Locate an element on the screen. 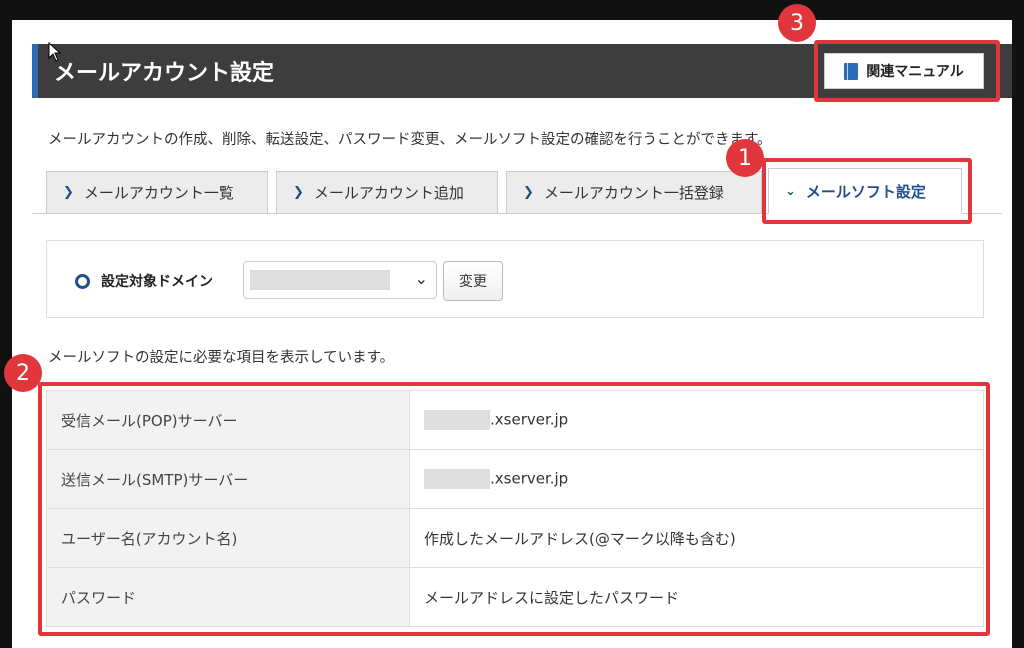 The image size is (1024, 648). step-badge-2: 2 is located at coordinates (23, 373).